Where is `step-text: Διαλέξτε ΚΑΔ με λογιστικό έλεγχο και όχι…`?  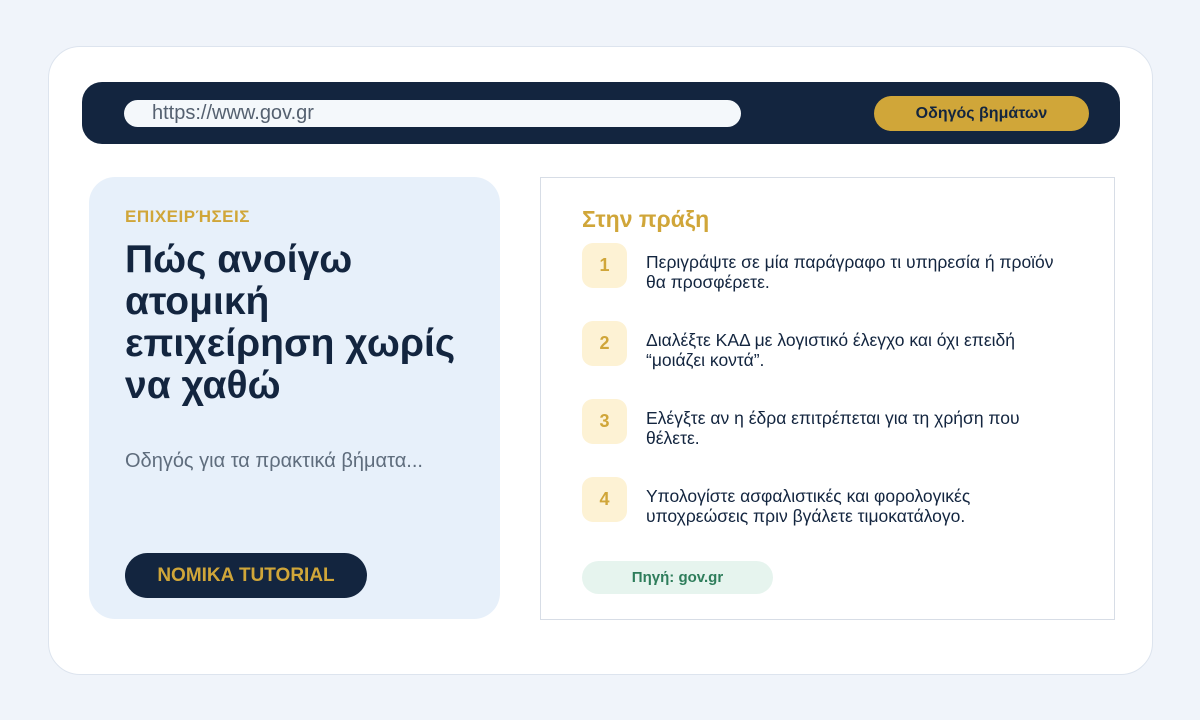 step-text: Διαλέξτε ΚΑΔ με λογιστικό έλεγχο και όχι… is located at coordinates (830, 350).